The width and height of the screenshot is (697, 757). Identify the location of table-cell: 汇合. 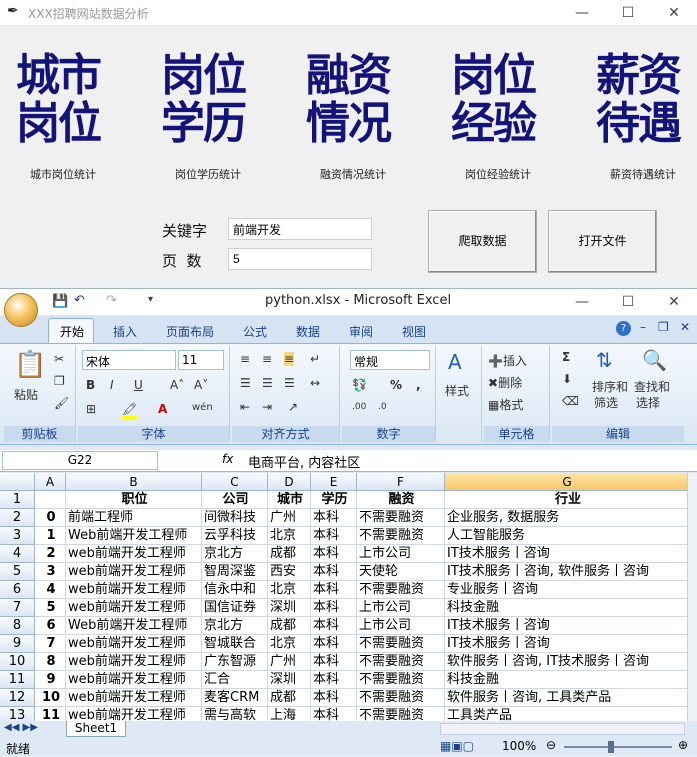
(235, 680).